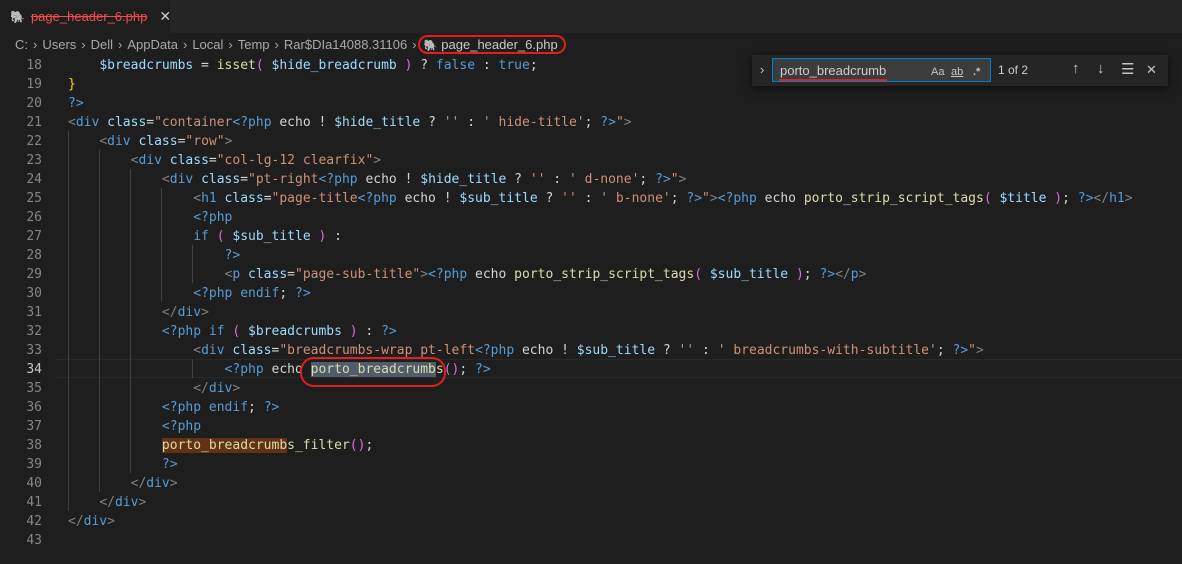 Image resolution: width=1182 pixels, height=564 pixels. I want to click on breadcrumb-item: Temp, so click(254, 44).